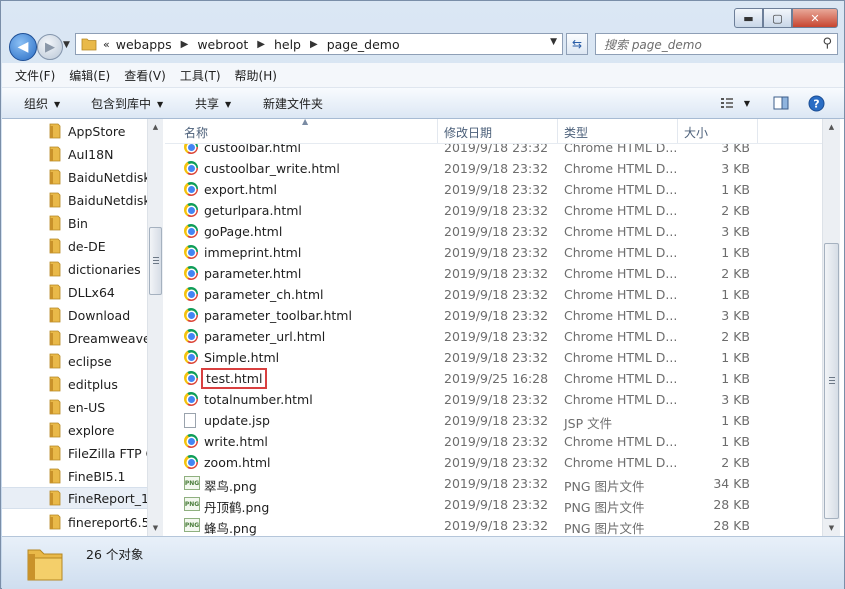 This screenshot has height=589, width=845. What do you see at coordinates (74, 338) in the screenshot?
I see `sidebar-item-dreamweaver: Dreamweaver` at bounding box center [74, 338].